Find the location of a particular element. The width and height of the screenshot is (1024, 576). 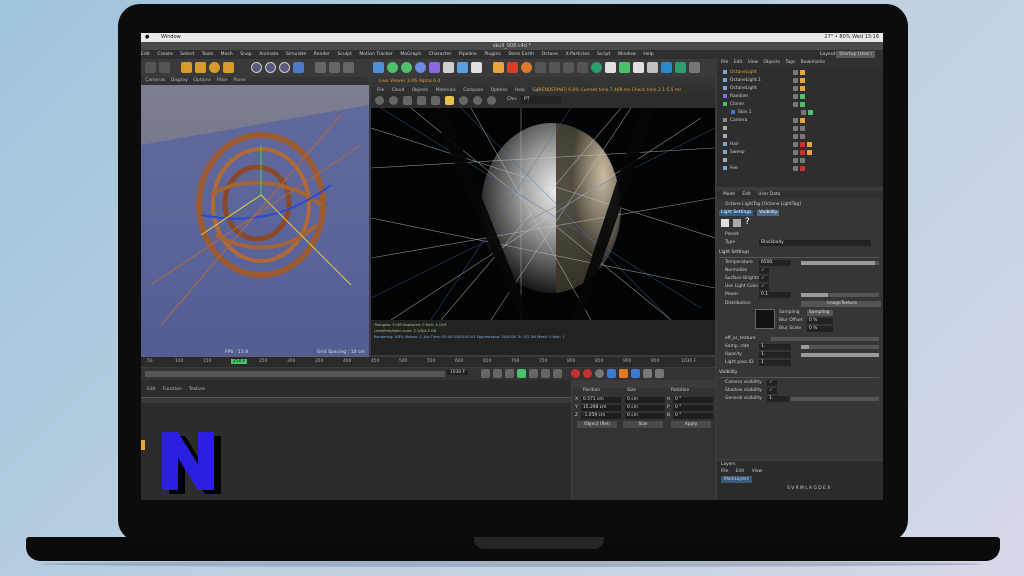

keyframe-selection-icon is located at coordinates (599, 373).